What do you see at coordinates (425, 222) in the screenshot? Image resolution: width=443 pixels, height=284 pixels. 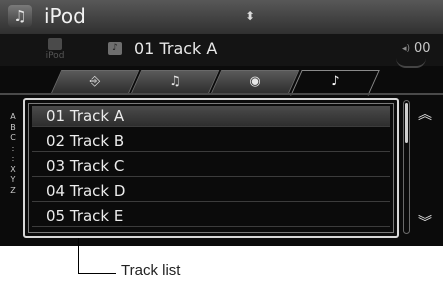 I see `scroll-down-icon: ︾` at bounding box center [425, 222].